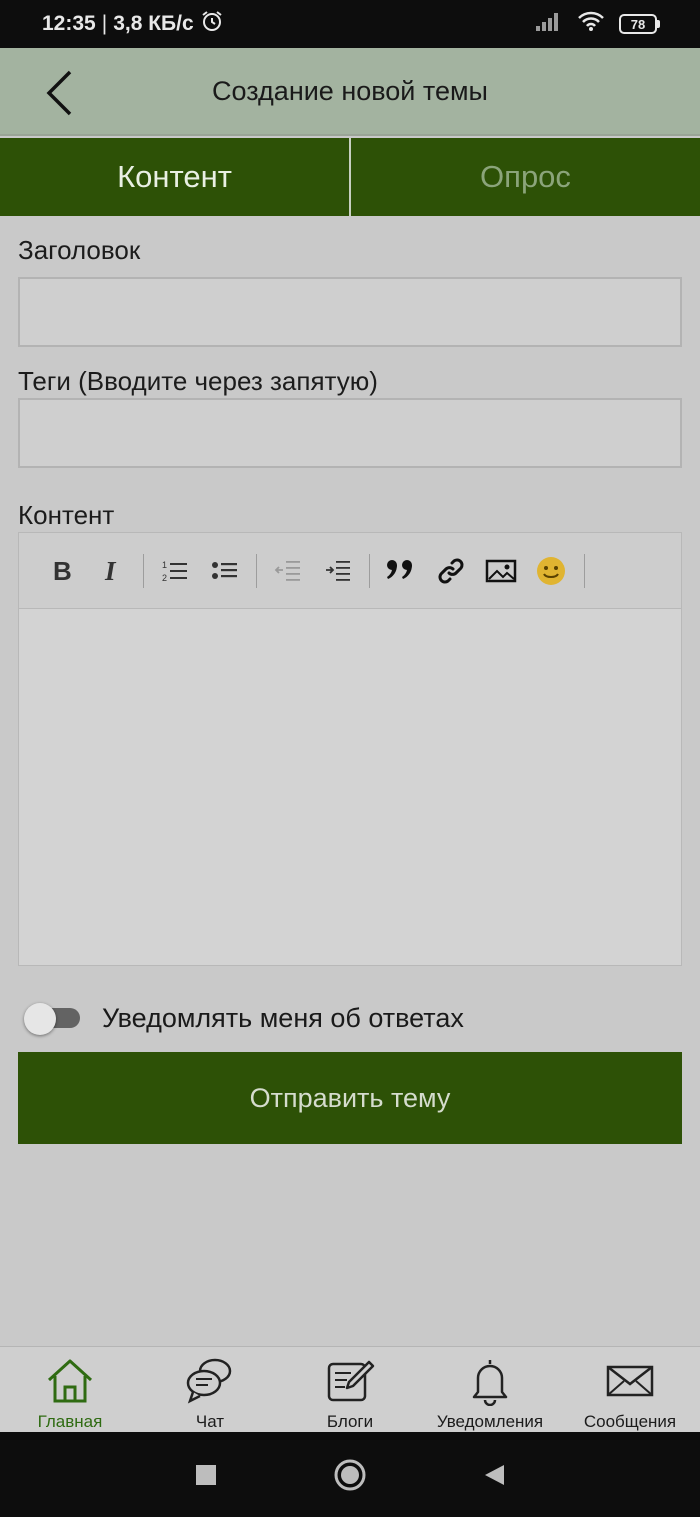 The image size is (700, 1517). What do you see at coordinates (350, 1098) in the screenshot?
I see `submit-topic-button: Отправить тему` at bounding box center [350, 1098].